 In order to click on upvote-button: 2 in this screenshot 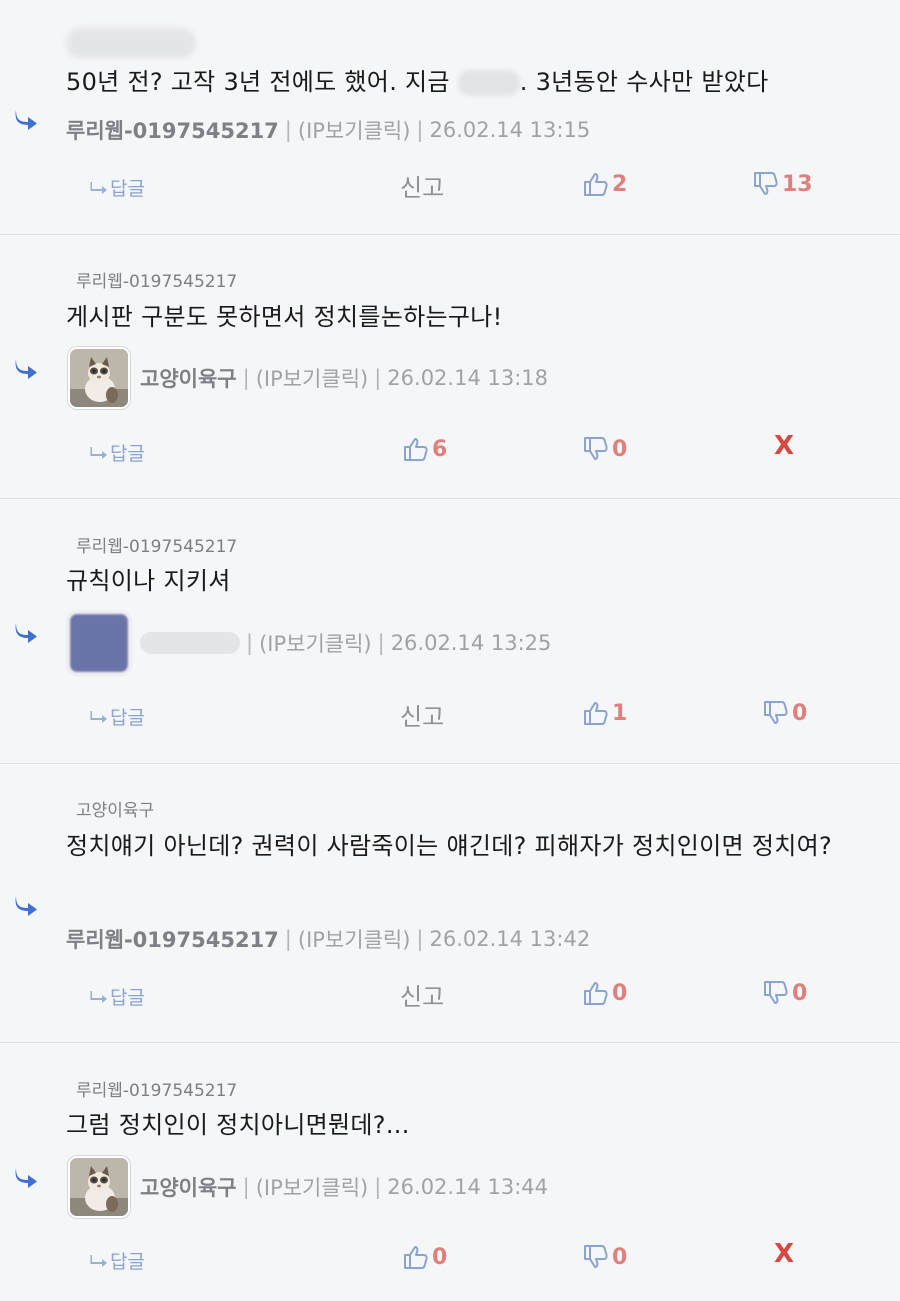, I will do `click(604, 184)`.